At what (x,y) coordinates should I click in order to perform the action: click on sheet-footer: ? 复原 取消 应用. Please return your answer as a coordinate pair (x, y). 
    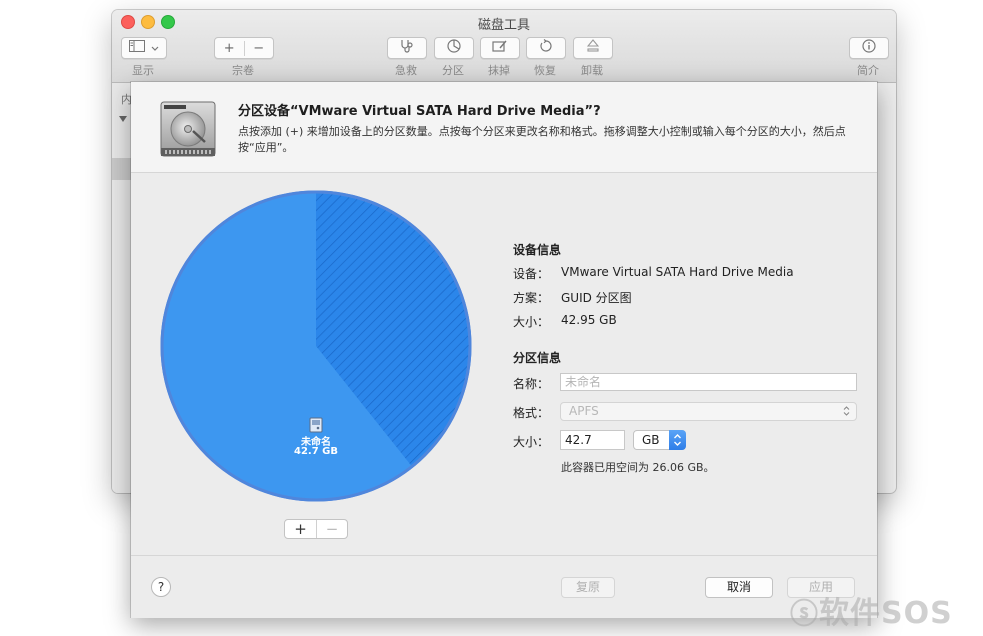
    Looking at the image, I should click on (504, 586).